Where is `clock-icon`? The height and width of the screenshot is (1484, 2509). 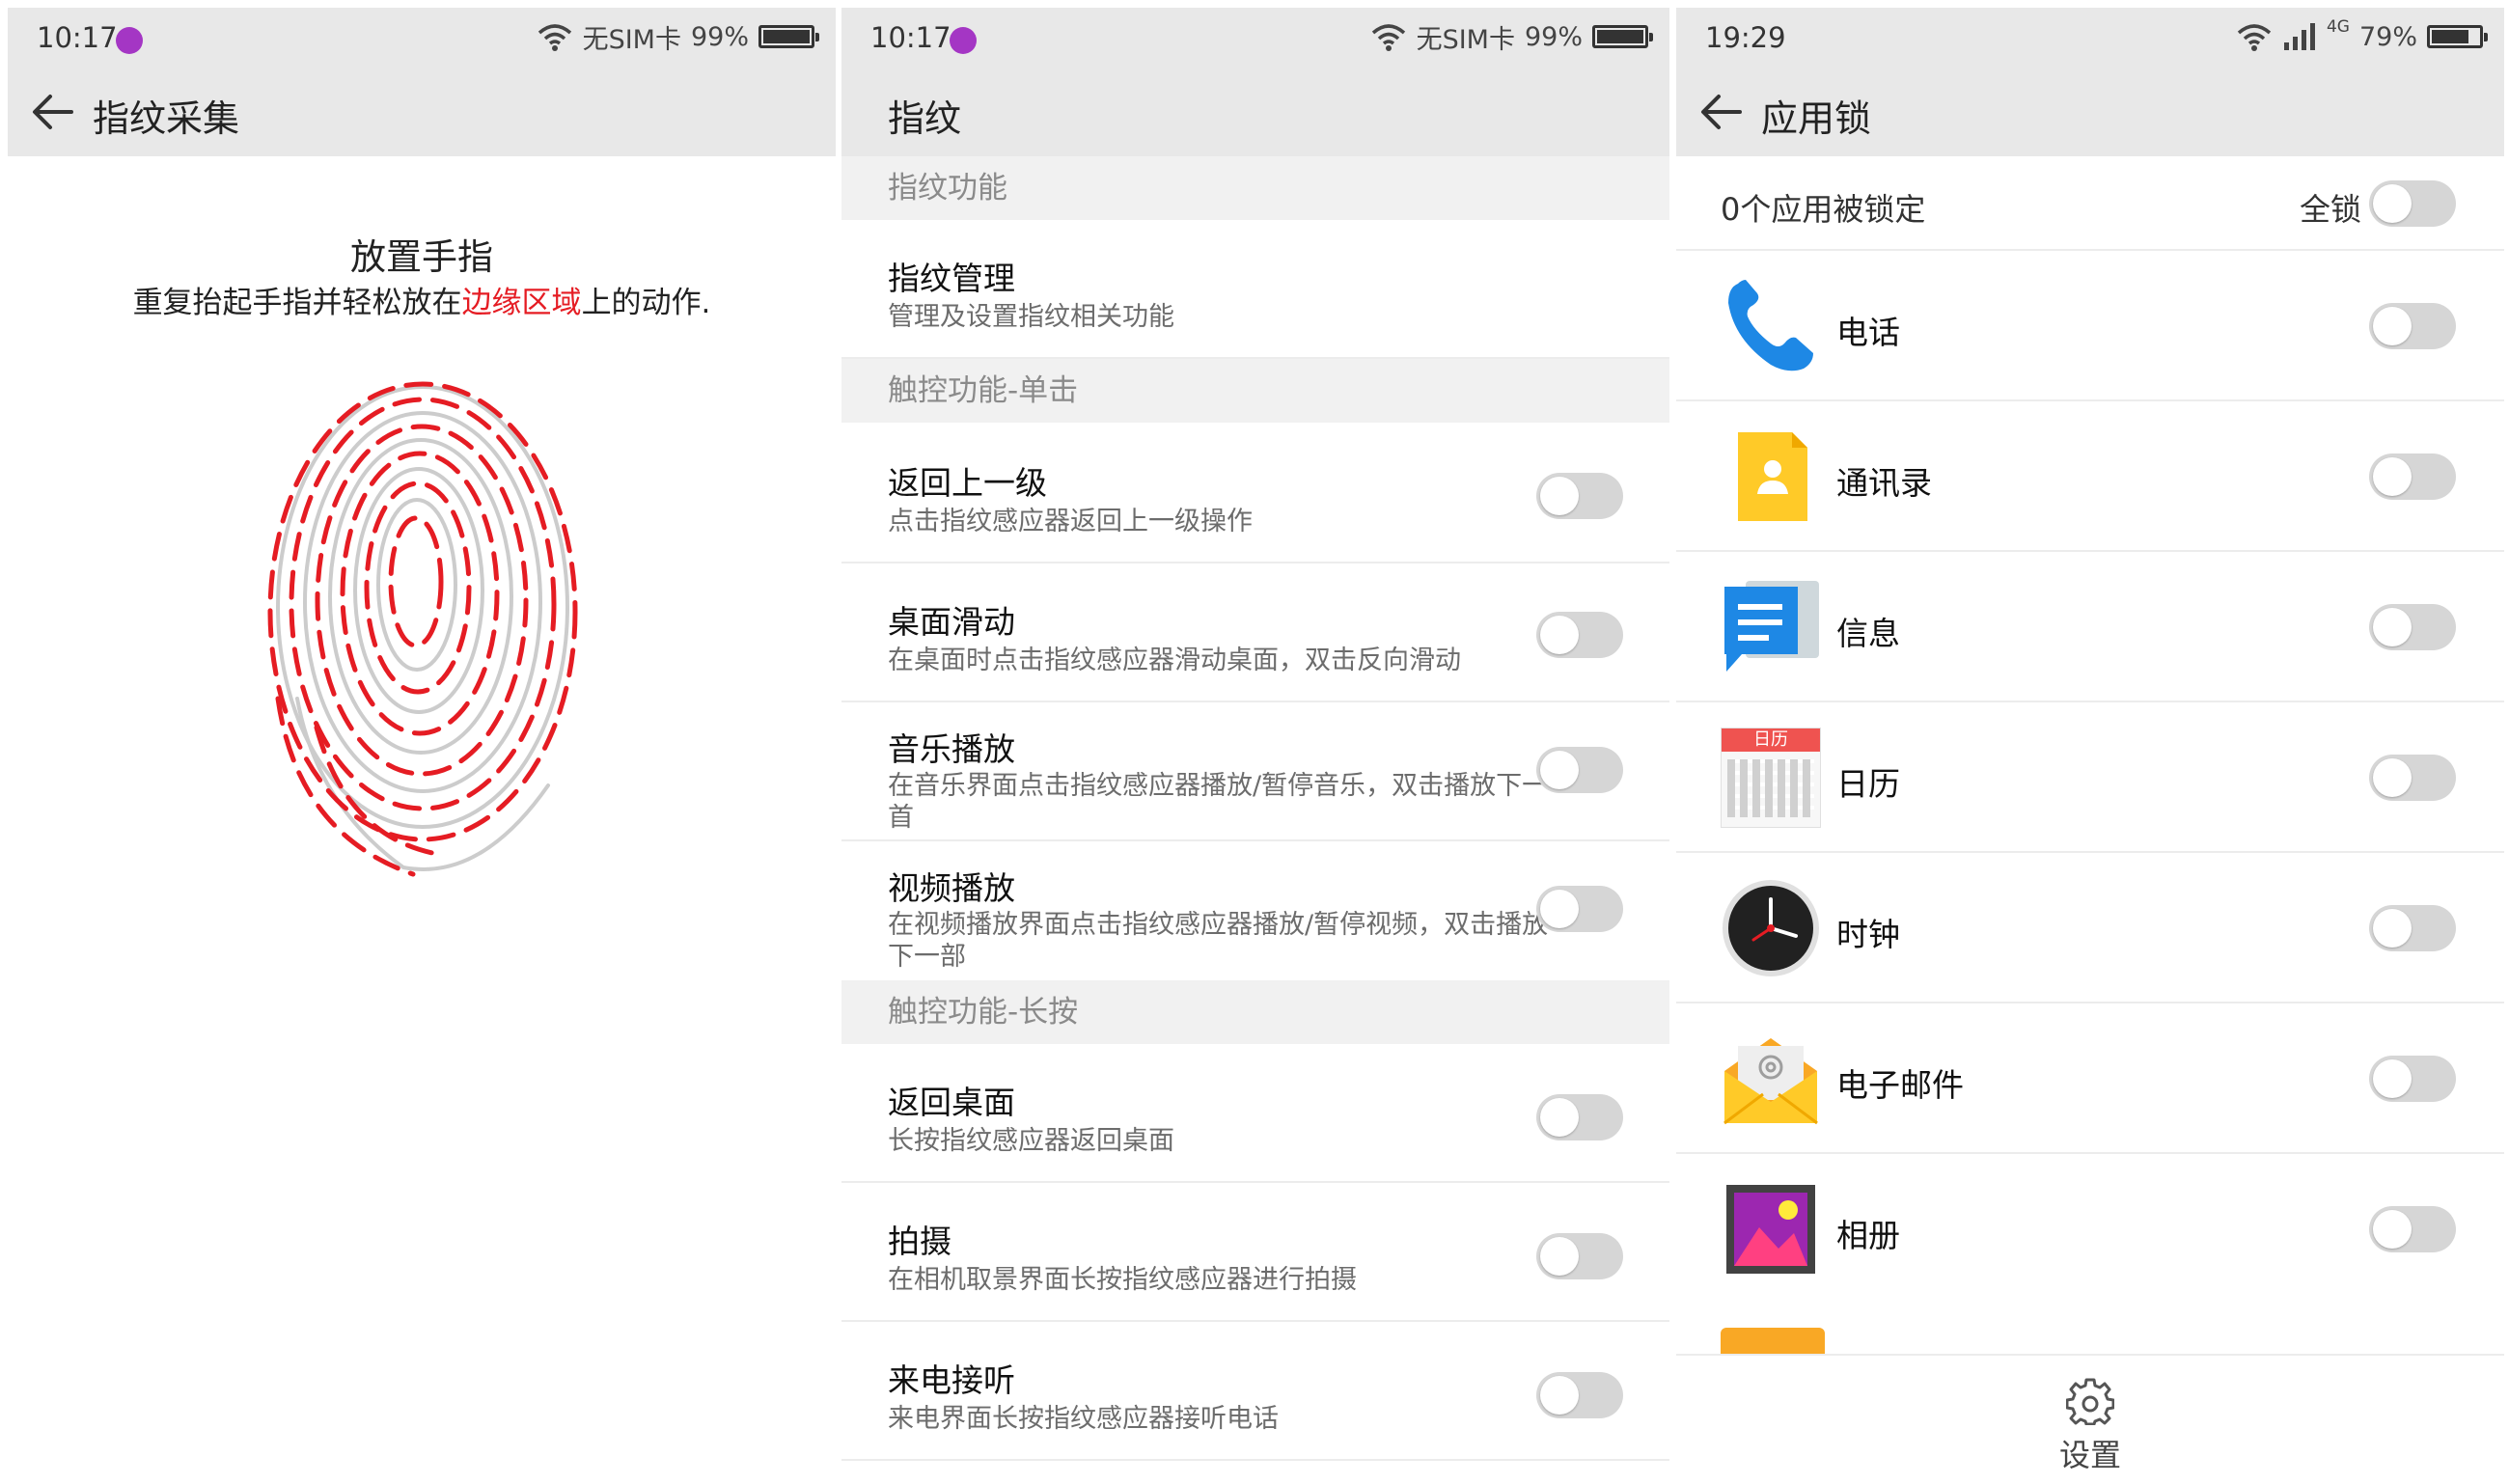
clock-icon is located at coordinates (1771, 928).